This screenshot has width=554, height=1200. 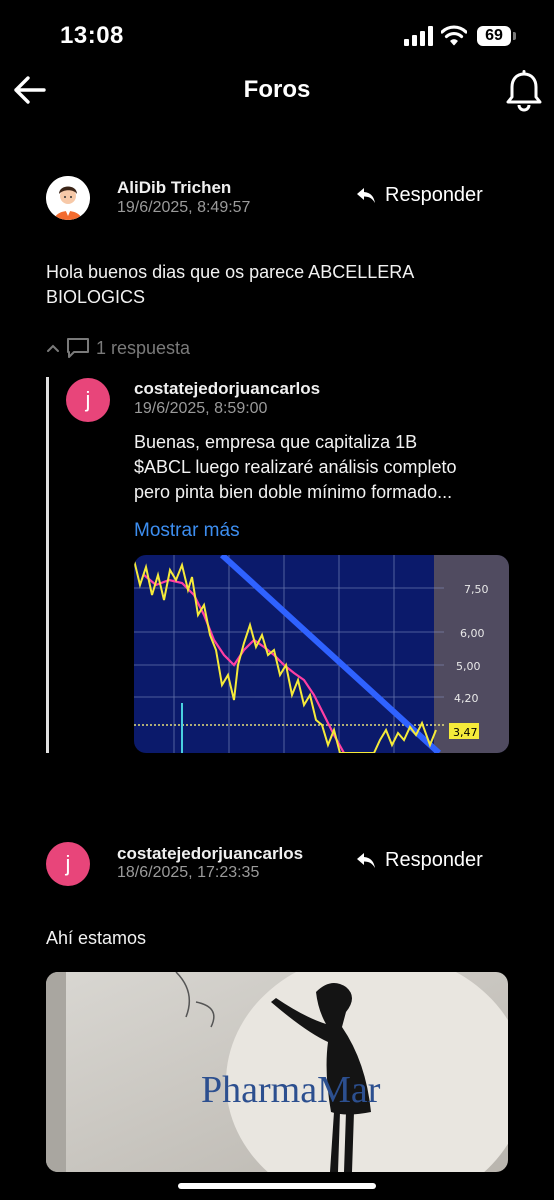 I want to click on show-more-link: Mostrar más, so click(x=187, y=531).